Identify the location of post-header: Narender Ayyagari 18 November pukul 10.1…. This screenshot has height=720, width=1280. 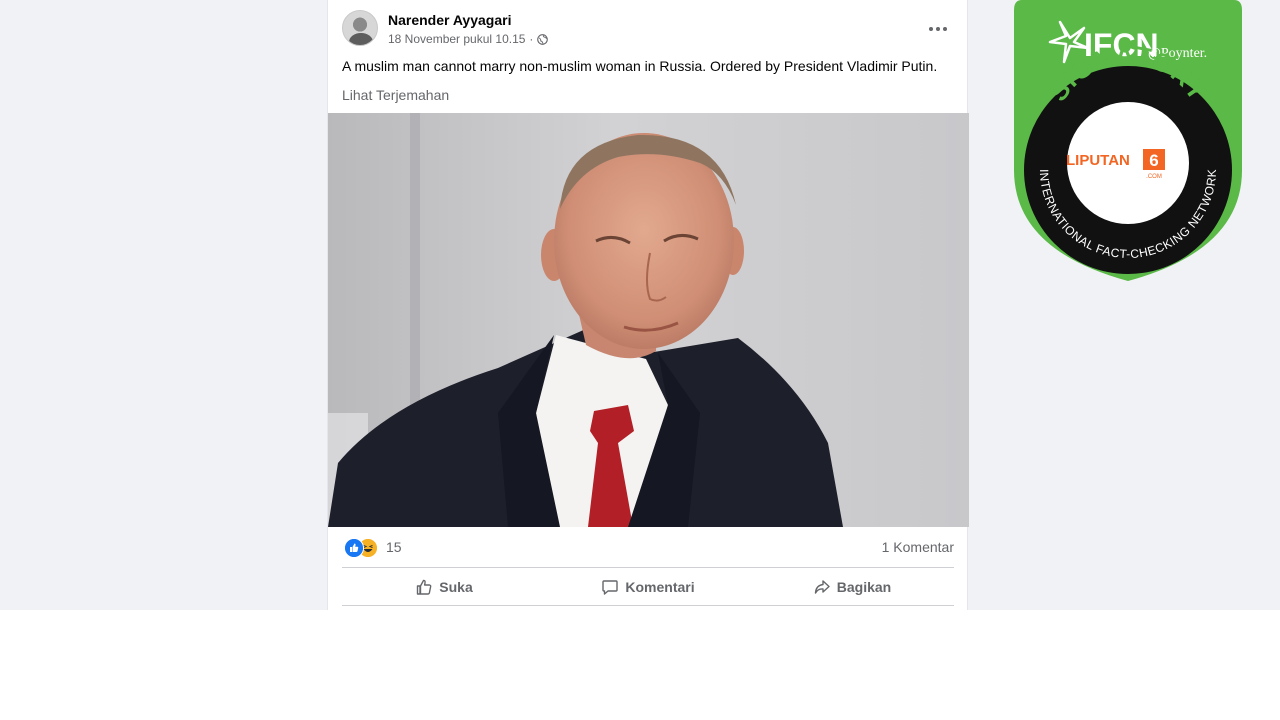
(648, 31).